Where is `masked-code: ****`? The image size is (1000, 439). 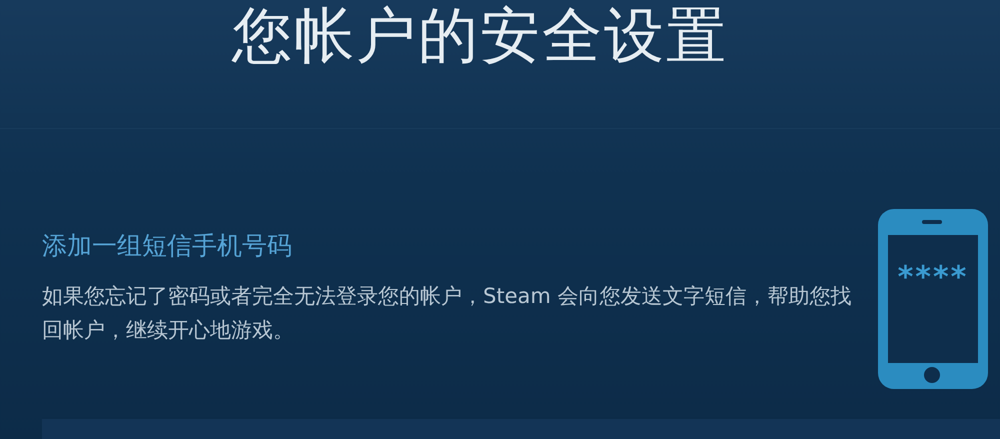 masked-code: **** is located at coordinates (933, 278).